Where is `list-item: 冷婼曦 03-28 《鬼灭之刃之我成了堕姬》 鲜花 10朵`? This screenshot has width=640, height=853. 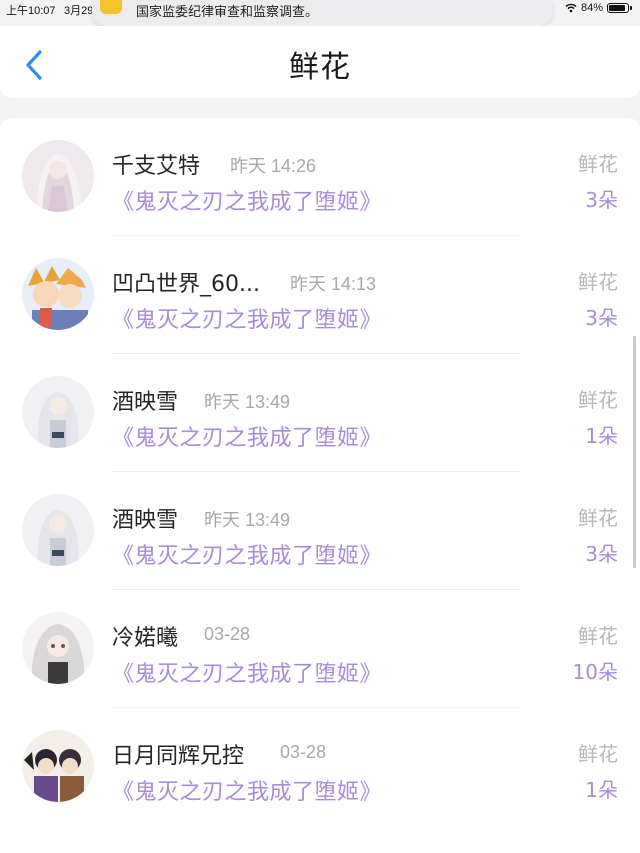
list-item: 冷婼曦 03-28 《鬼灭之刃之我成了堕姬》 鲜花 10朵 is located at coordinates (320, 649).